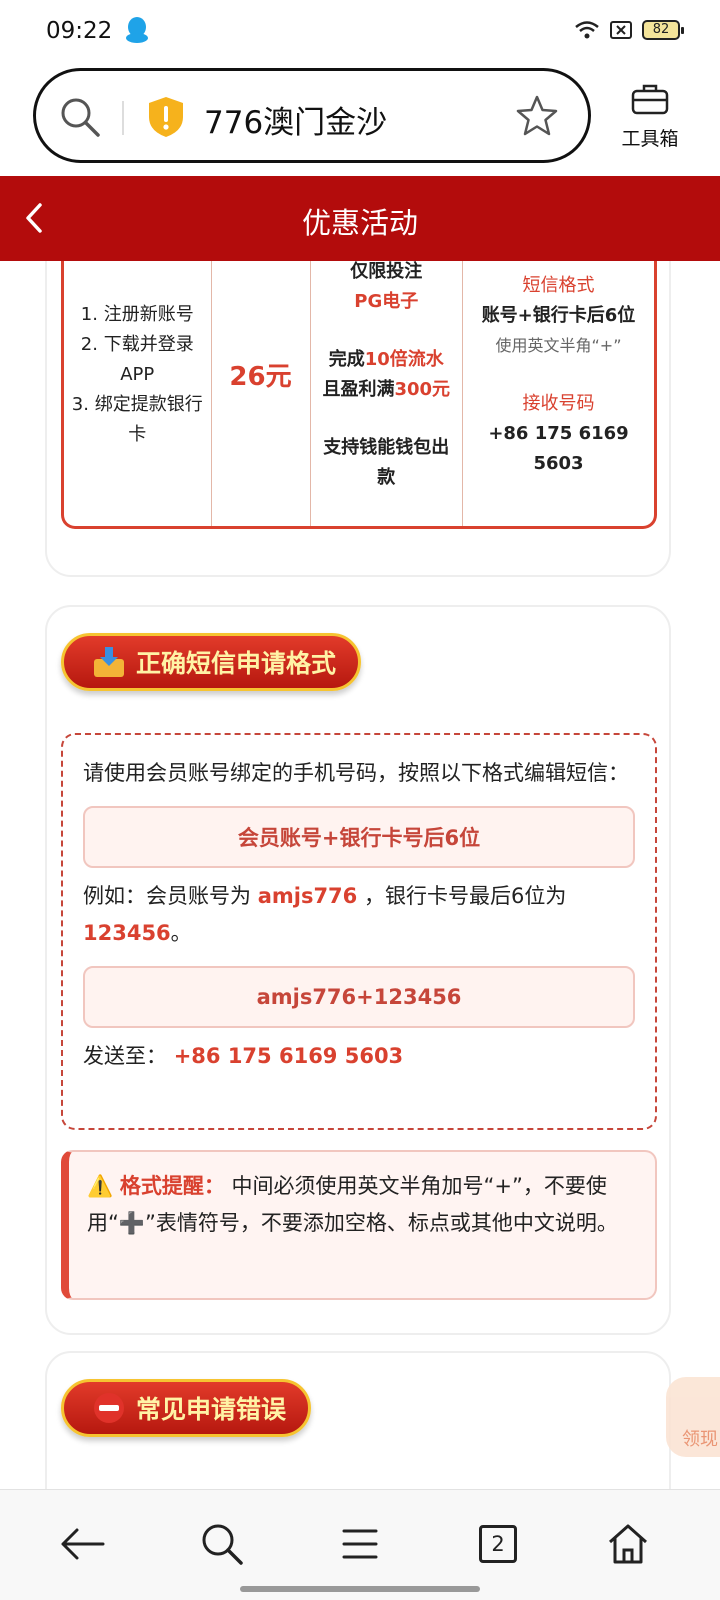  Describe the element at coordinates (100, 1186) in the screenshot. I see `warning-icon: ⚠️` at that location.